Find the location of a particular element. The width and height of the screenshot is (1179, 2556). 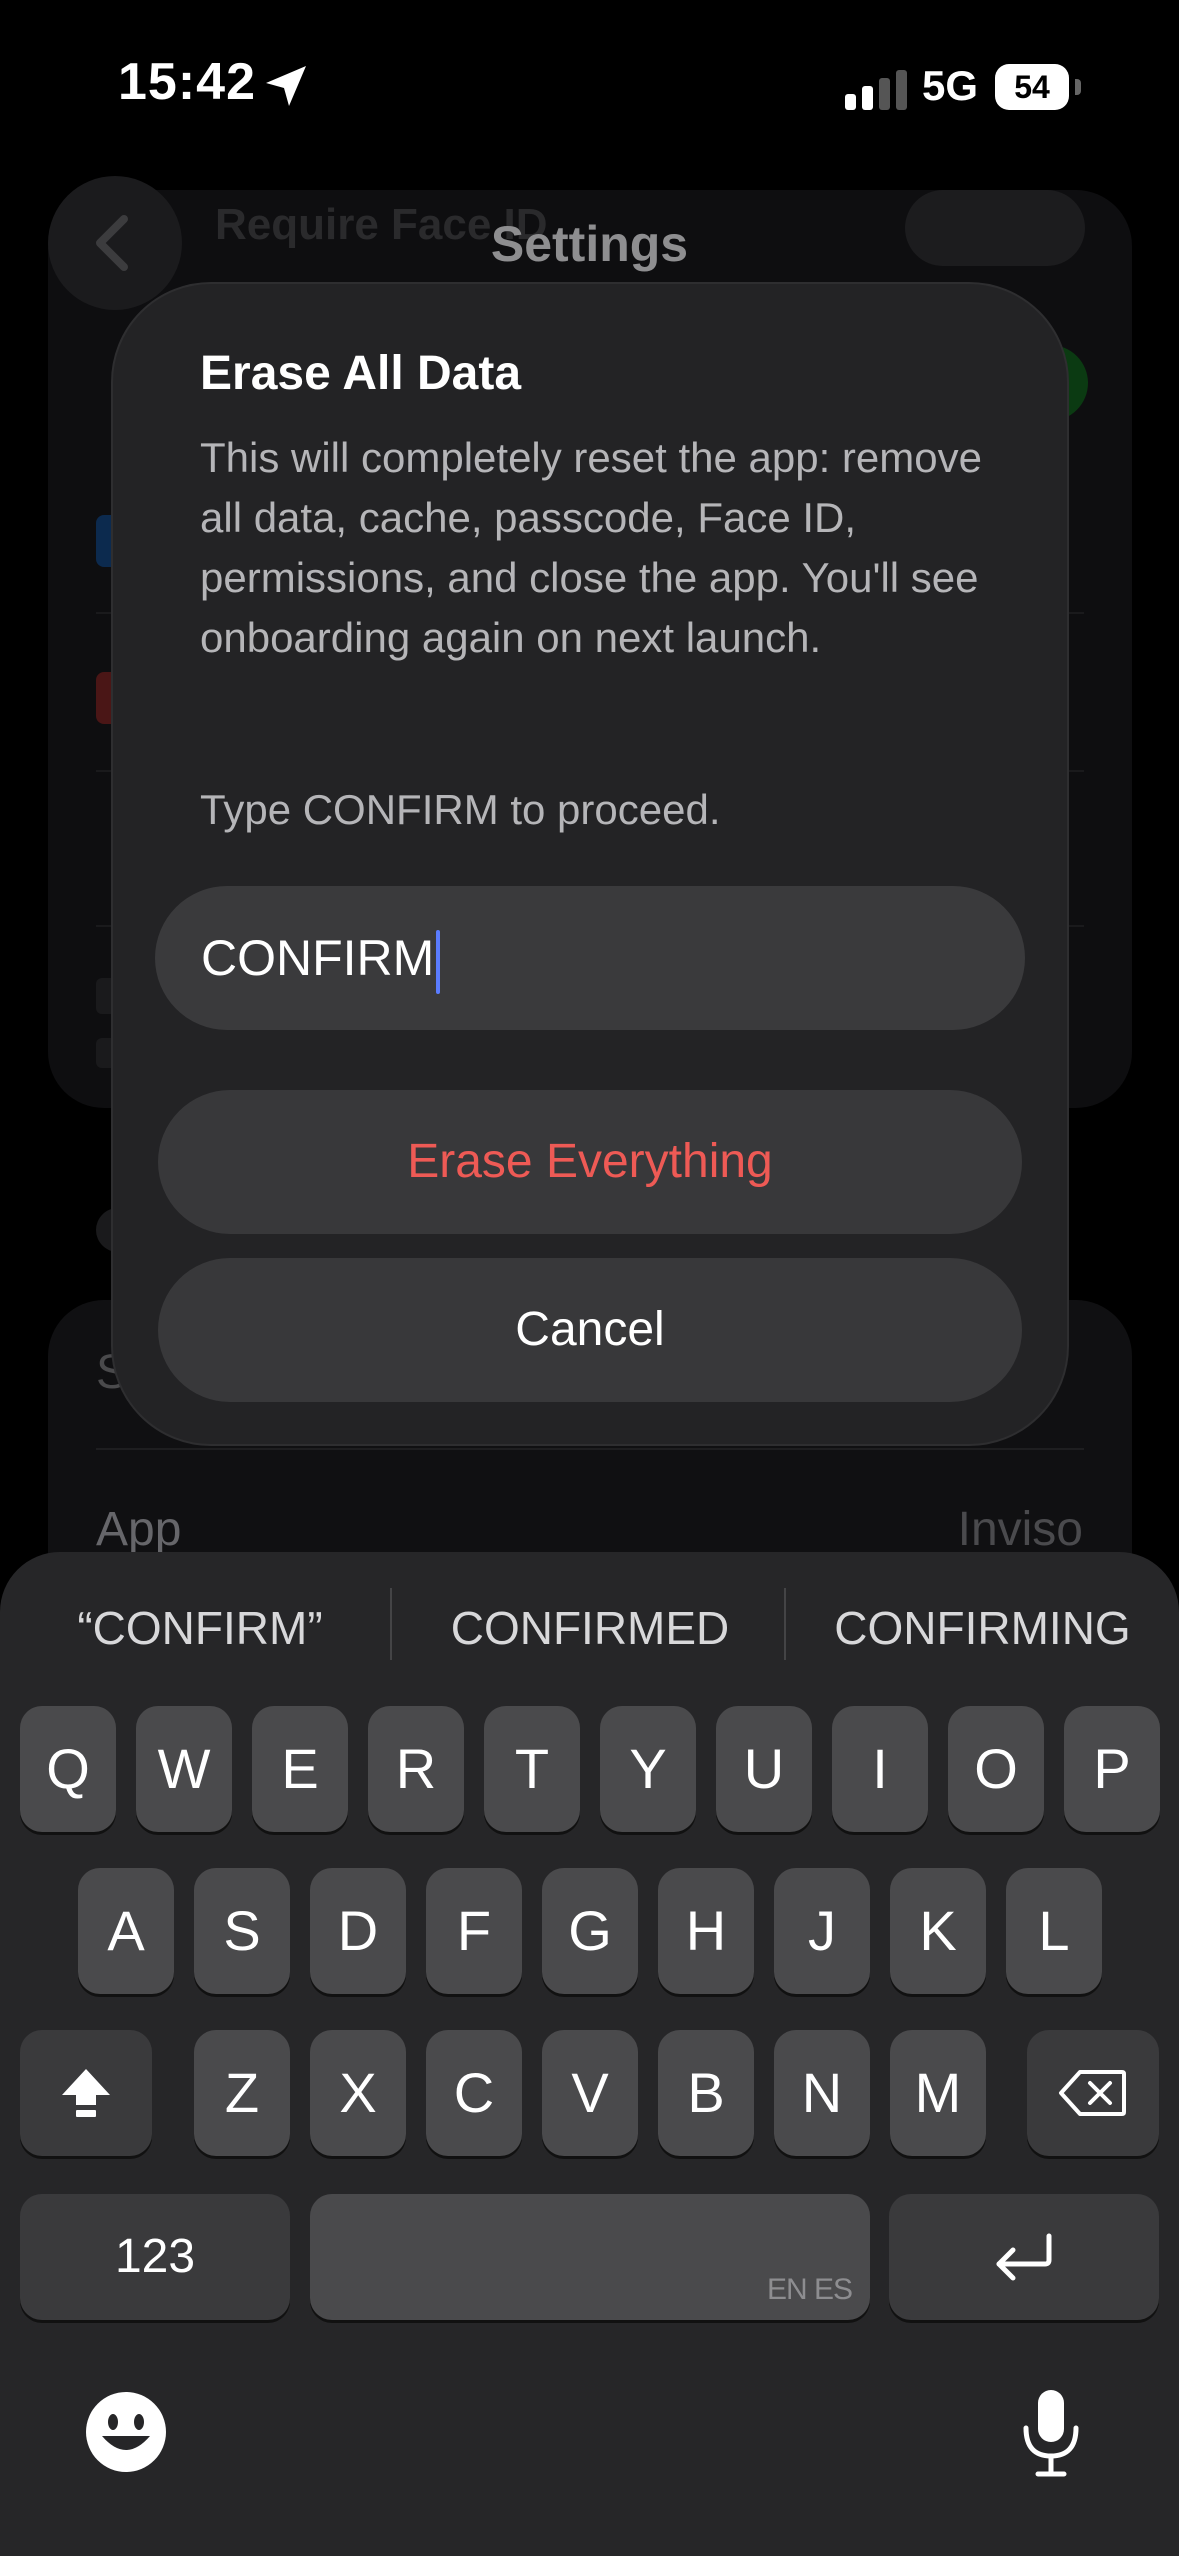

cell-signal-icon is located at coordinates (876, 90).